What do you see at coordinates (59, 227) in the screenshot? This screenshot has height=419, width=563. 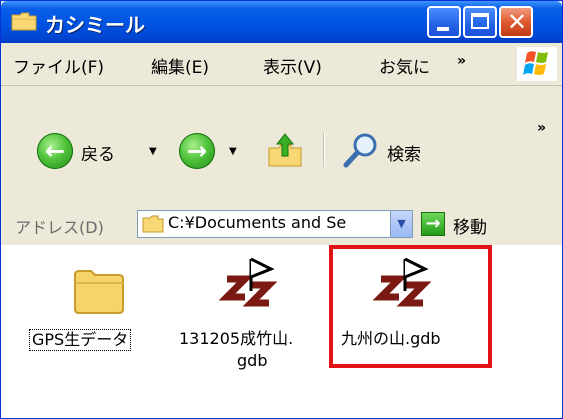 I see `address-label: アドレス(D)` at bounding box center [59, 227].